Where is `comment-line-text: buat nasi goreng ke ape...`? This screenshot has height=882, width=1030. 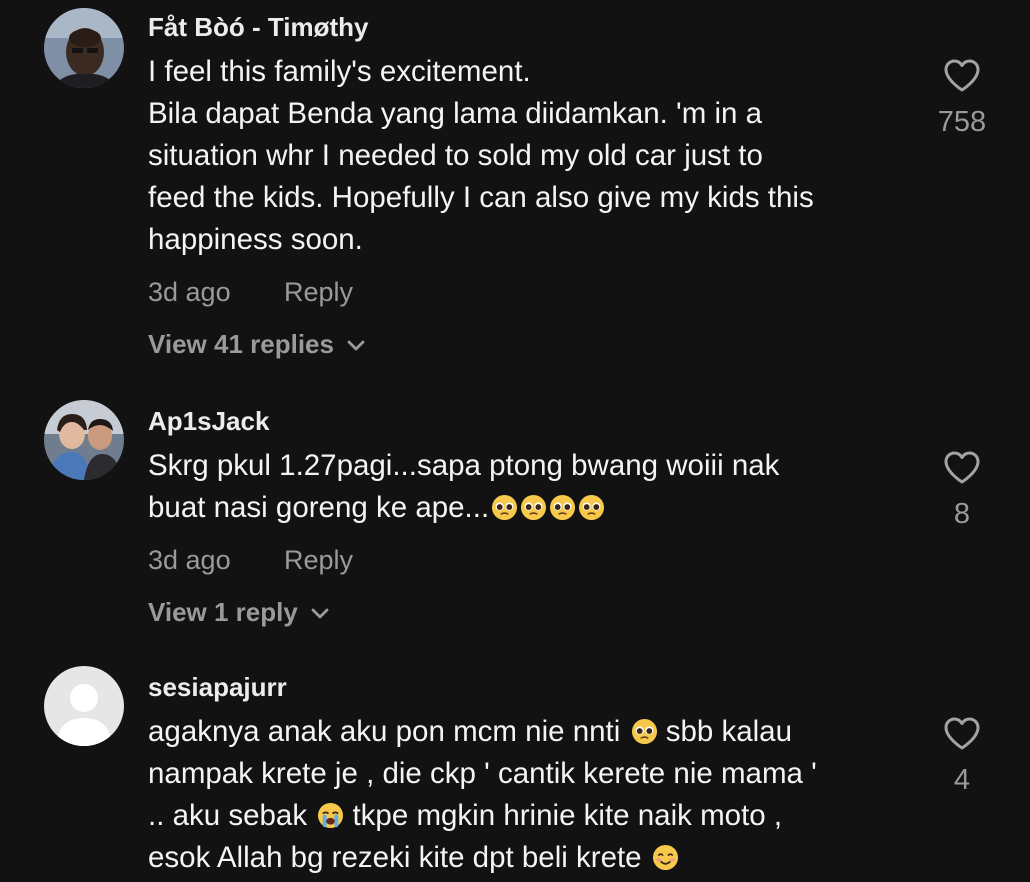
comment-line-text: buat nasi goreng ke ape... is located at coordinates (319, 507).